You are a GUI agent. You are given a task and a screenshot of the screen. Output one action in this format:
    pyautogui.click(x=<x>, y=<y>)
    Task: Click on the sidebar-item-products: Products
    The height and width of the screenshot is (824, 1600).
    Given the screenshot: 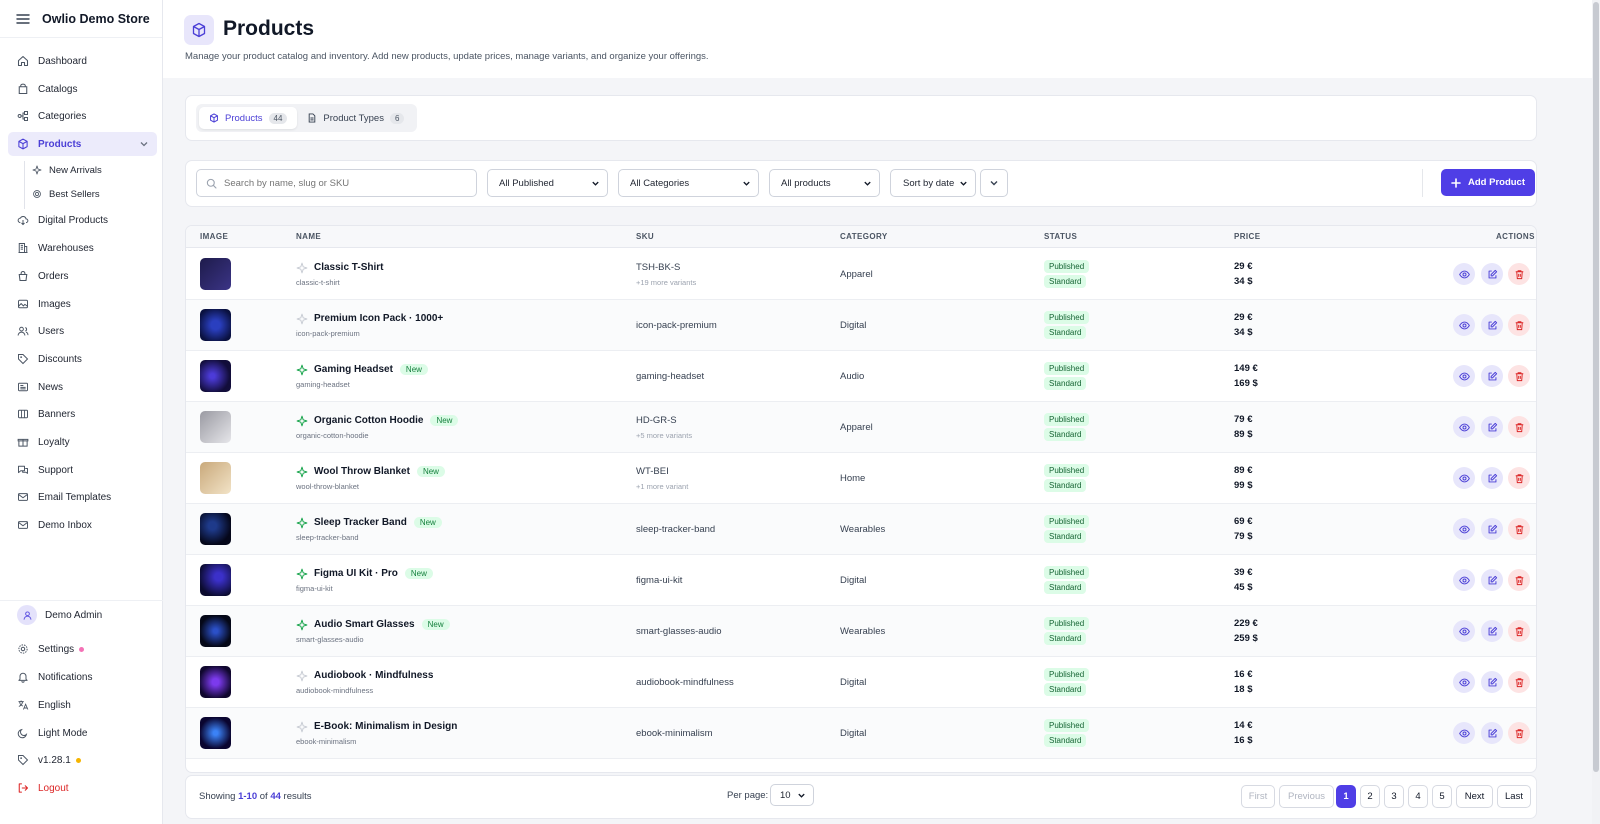 What is the action you would take?
    pyautogui.click(x=82, y=144)
    